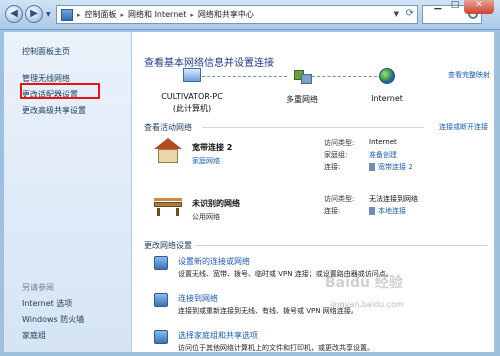  Describe the element at coordinates (319, 212) in the screenshot. I see `active-network-item: 未识别的网络 公用网络 访问类型: 无法连接到网络 连接: 本地连接` at that location.